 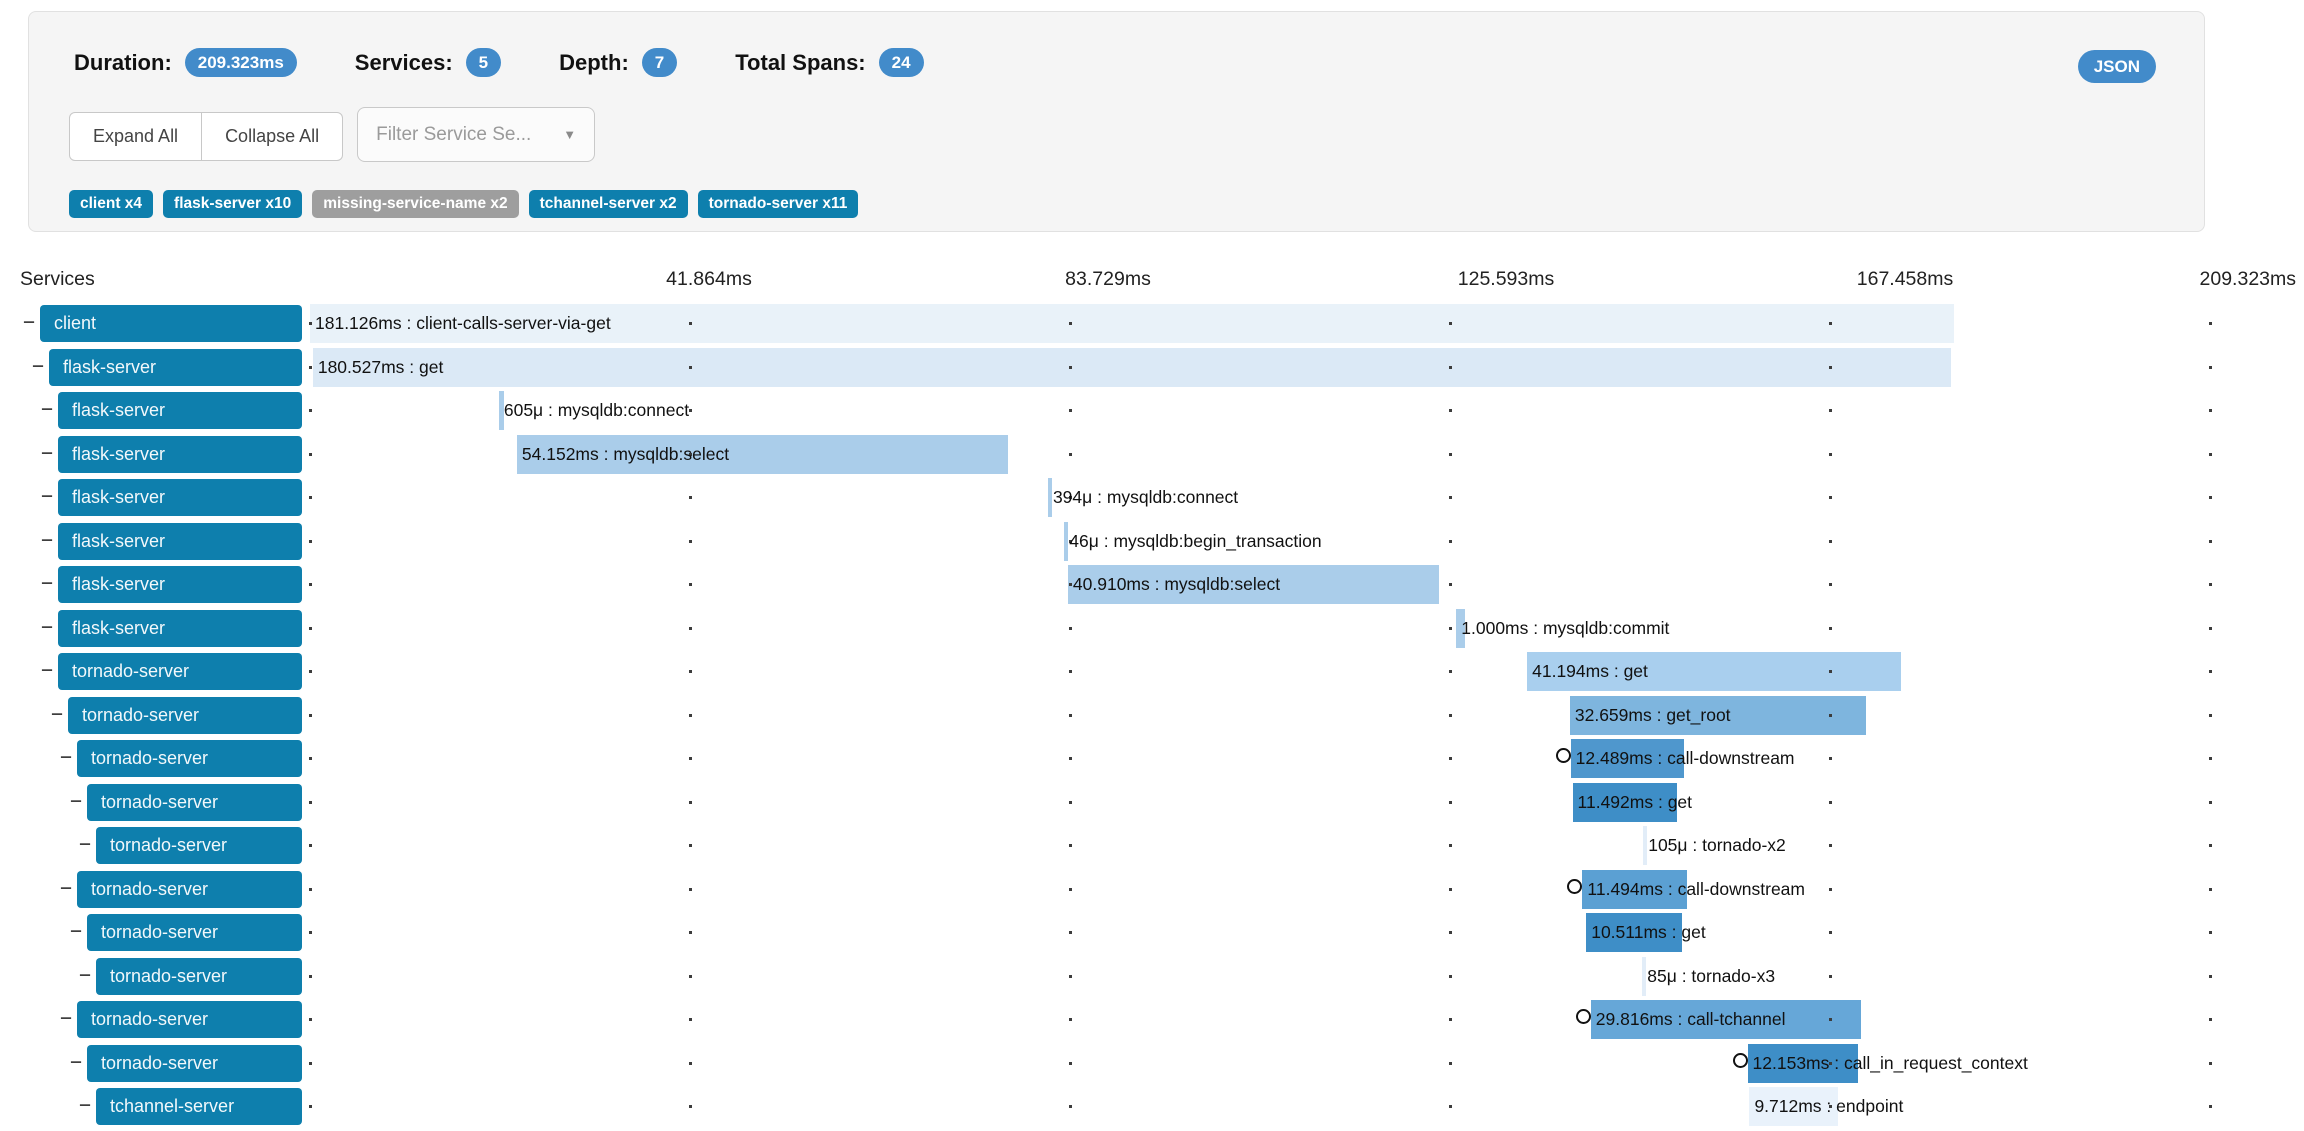 What do you see at coordinates (1260, 802) in the screenshot?
I see `span-bar-area: 11.492ms : get` at bounding box center [1260, 802].